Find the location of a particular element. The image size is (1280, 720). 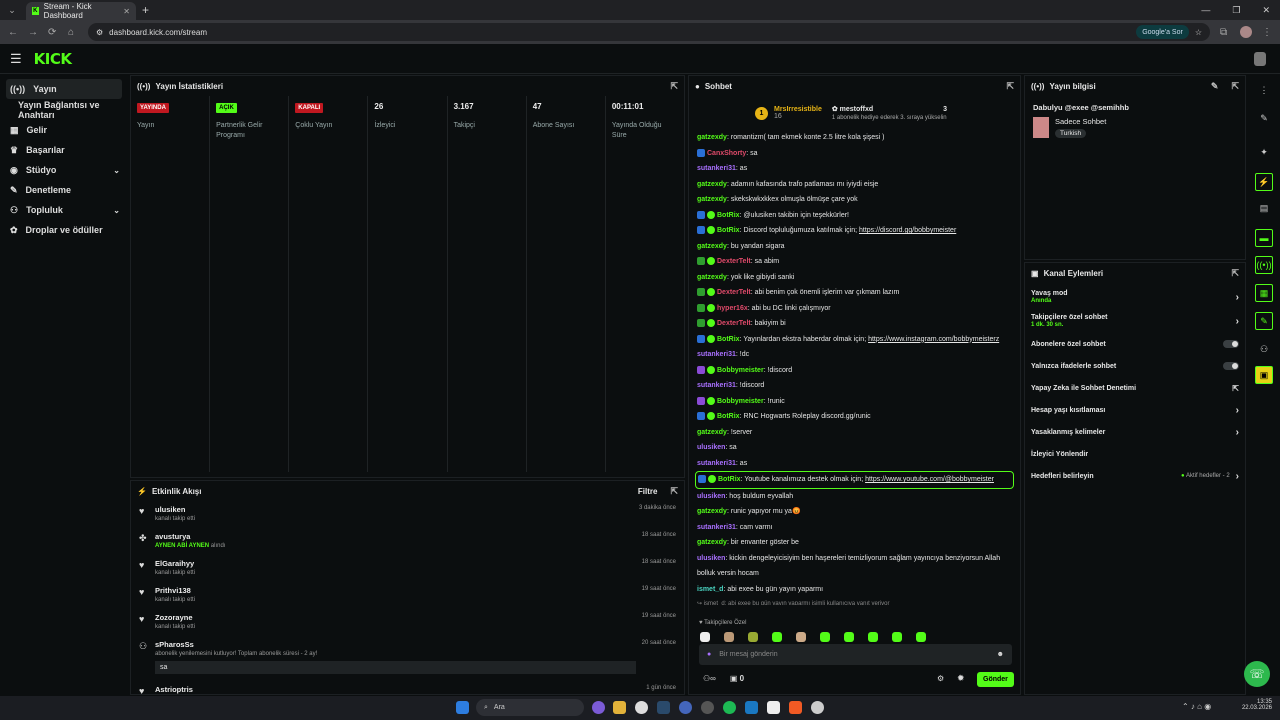

chat-username: ulusiken is located at coordinates (711, 496).